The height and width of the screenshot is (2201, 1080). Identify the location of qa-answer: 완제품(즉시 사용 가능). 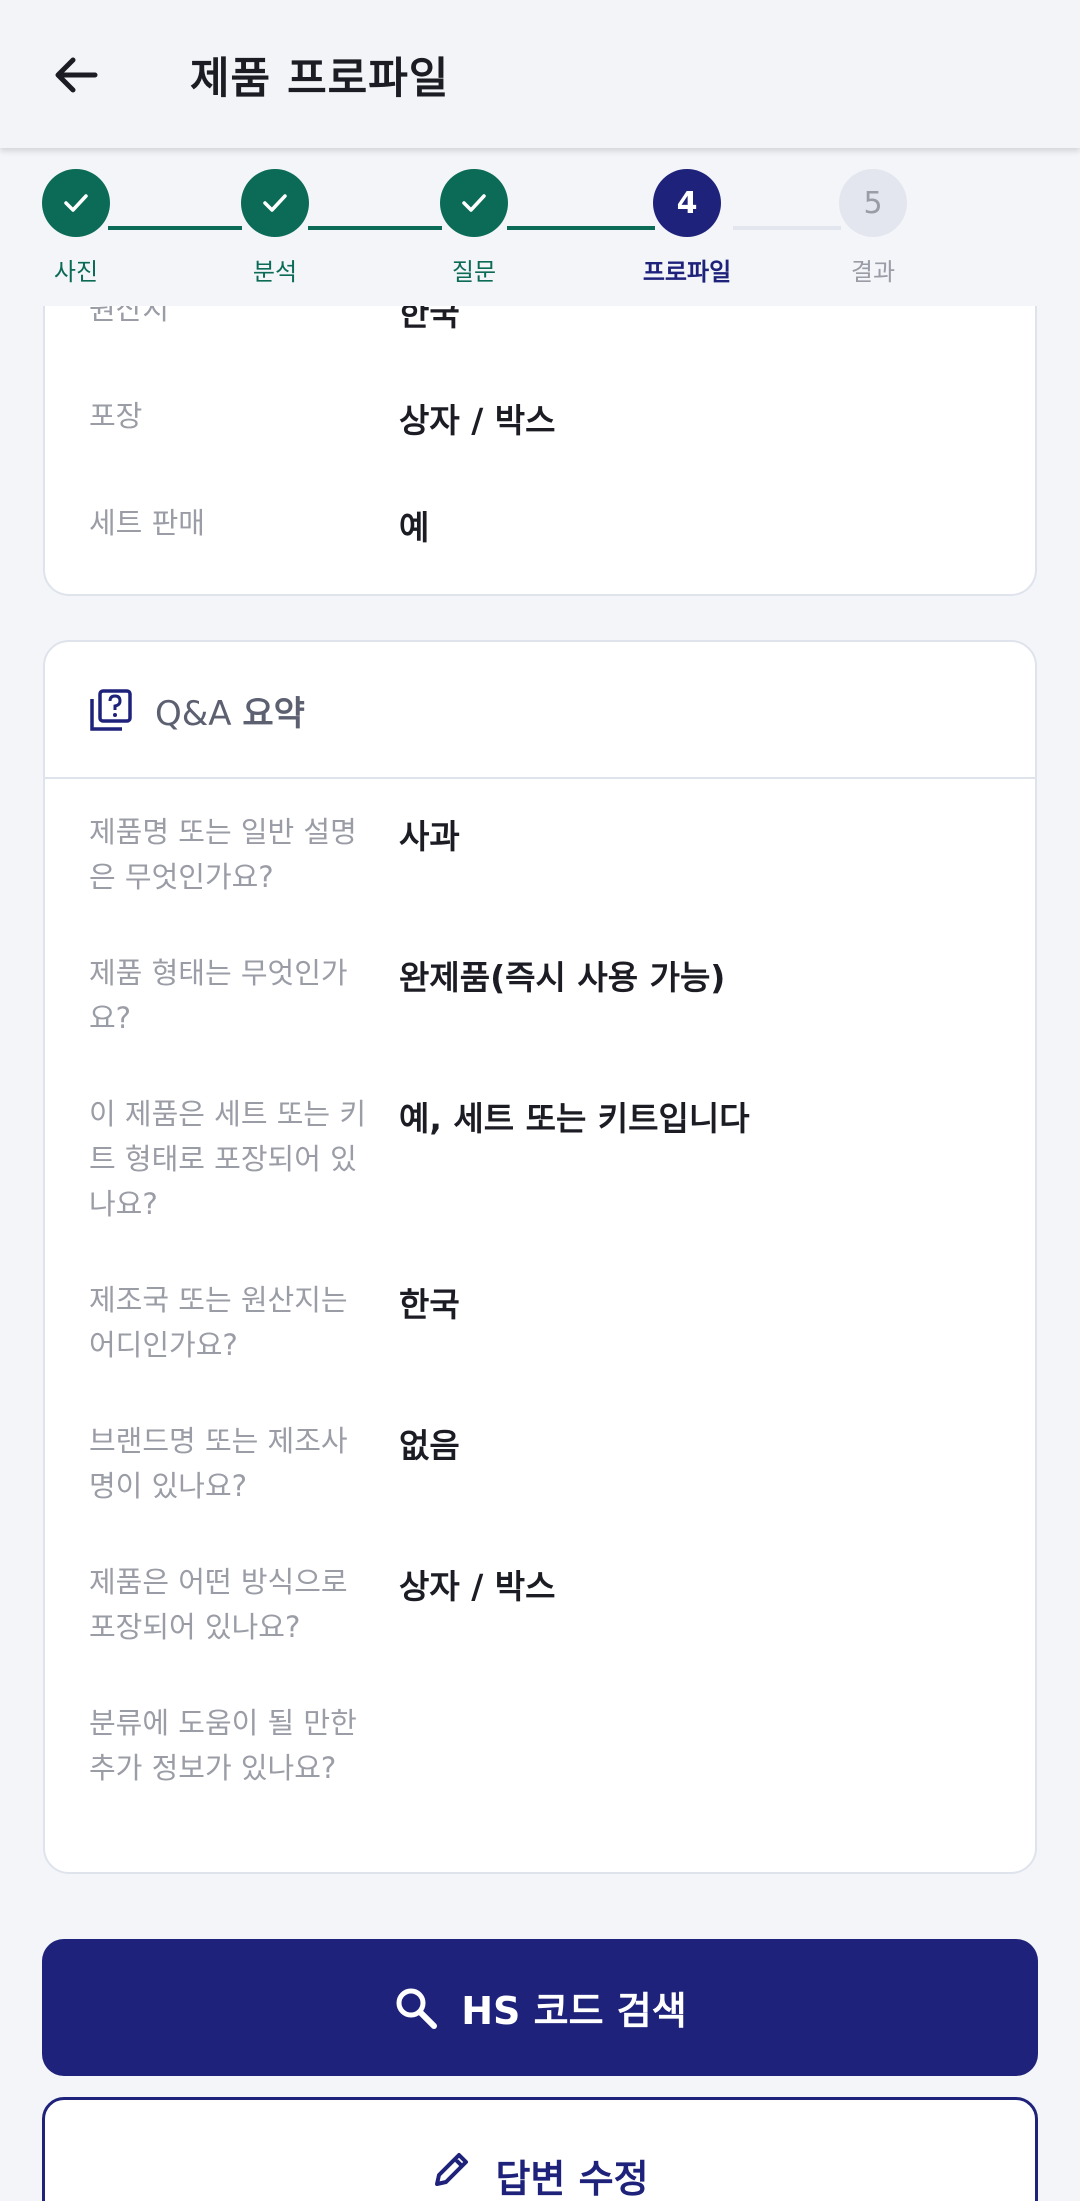
(562, 977).